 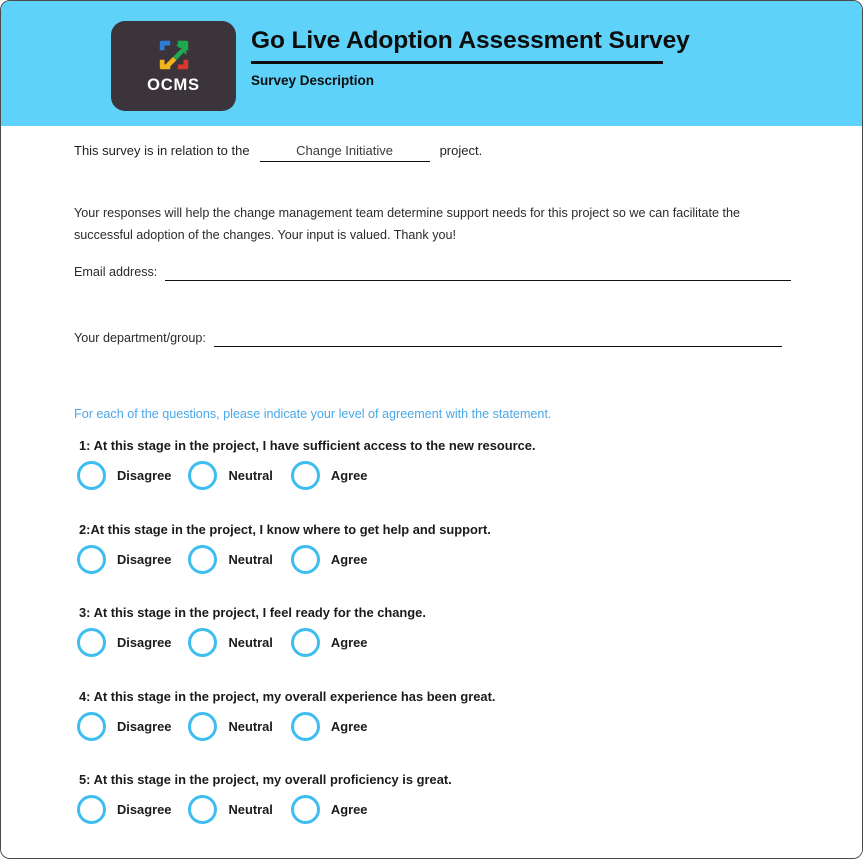 What do you see at coordinates (173, 85) in the screenshot?
I see `ocms-logo-wordmark: OCMS` at bounding box center [173, 85].